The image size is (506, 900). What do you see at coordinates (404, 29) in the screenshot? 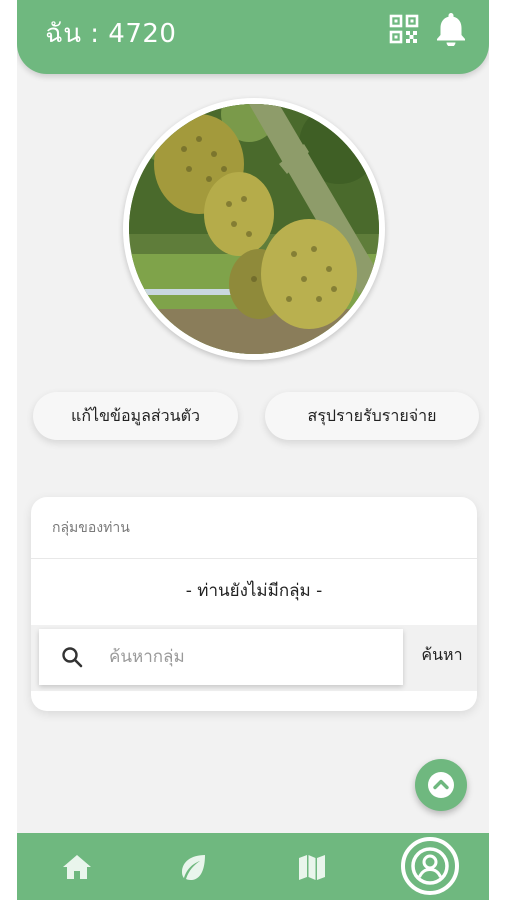
I see `qr-code-icon` at bounding box center [404, 29].